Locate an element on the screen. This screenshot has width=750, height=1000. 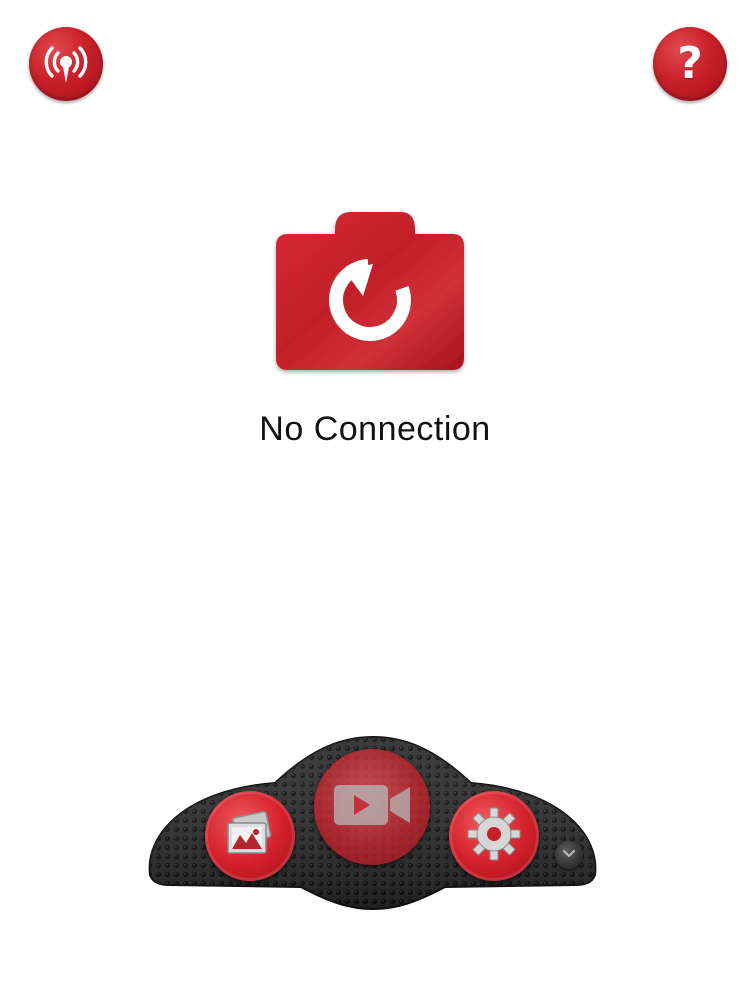
settings-gear-icon is located at coordinates (494, 836).